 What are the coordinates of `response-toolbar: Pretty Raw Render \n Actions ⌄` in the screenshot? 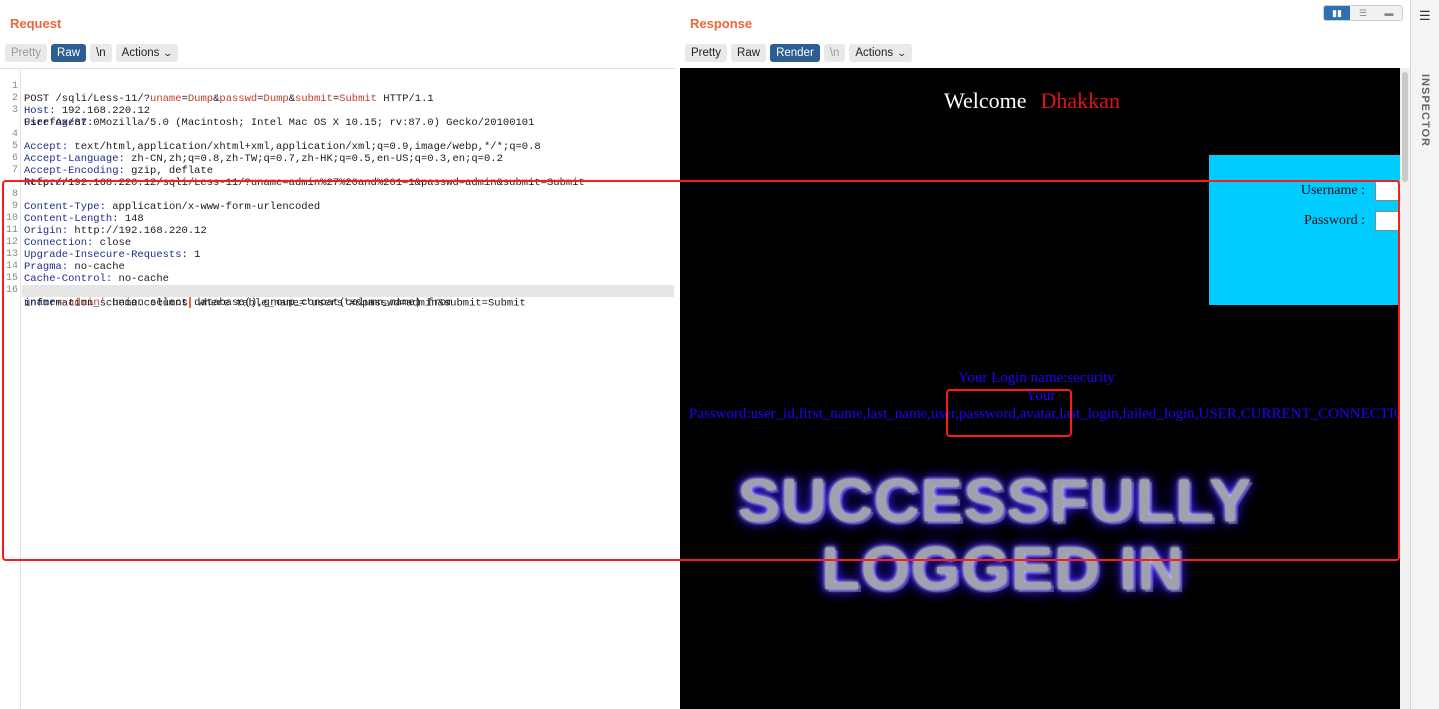 It's located at (798, 53).